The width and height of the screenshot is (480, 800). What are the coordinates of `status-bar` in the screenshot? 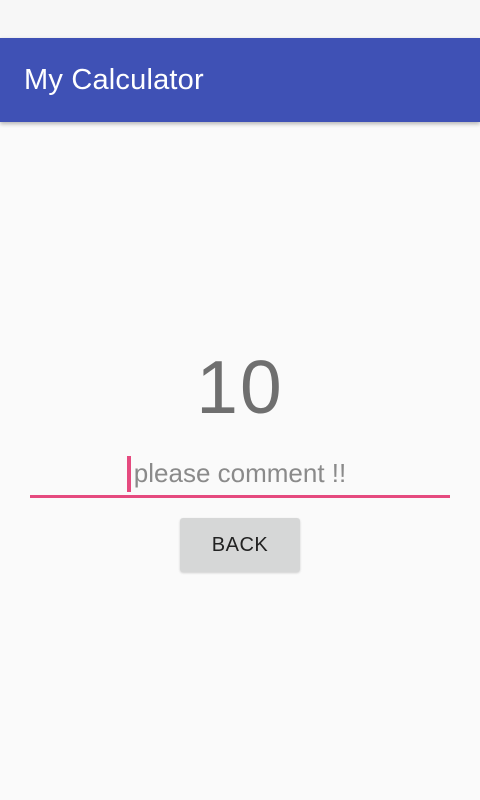 It's located at (240, 19).